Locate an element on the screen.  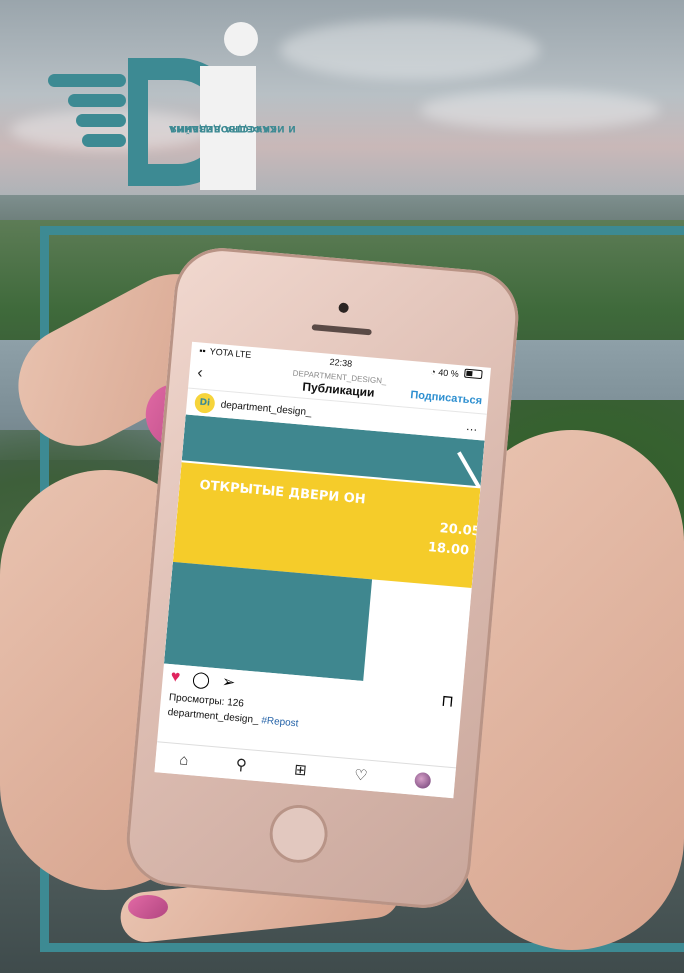
frame-top is located at coordinates (362, 230).